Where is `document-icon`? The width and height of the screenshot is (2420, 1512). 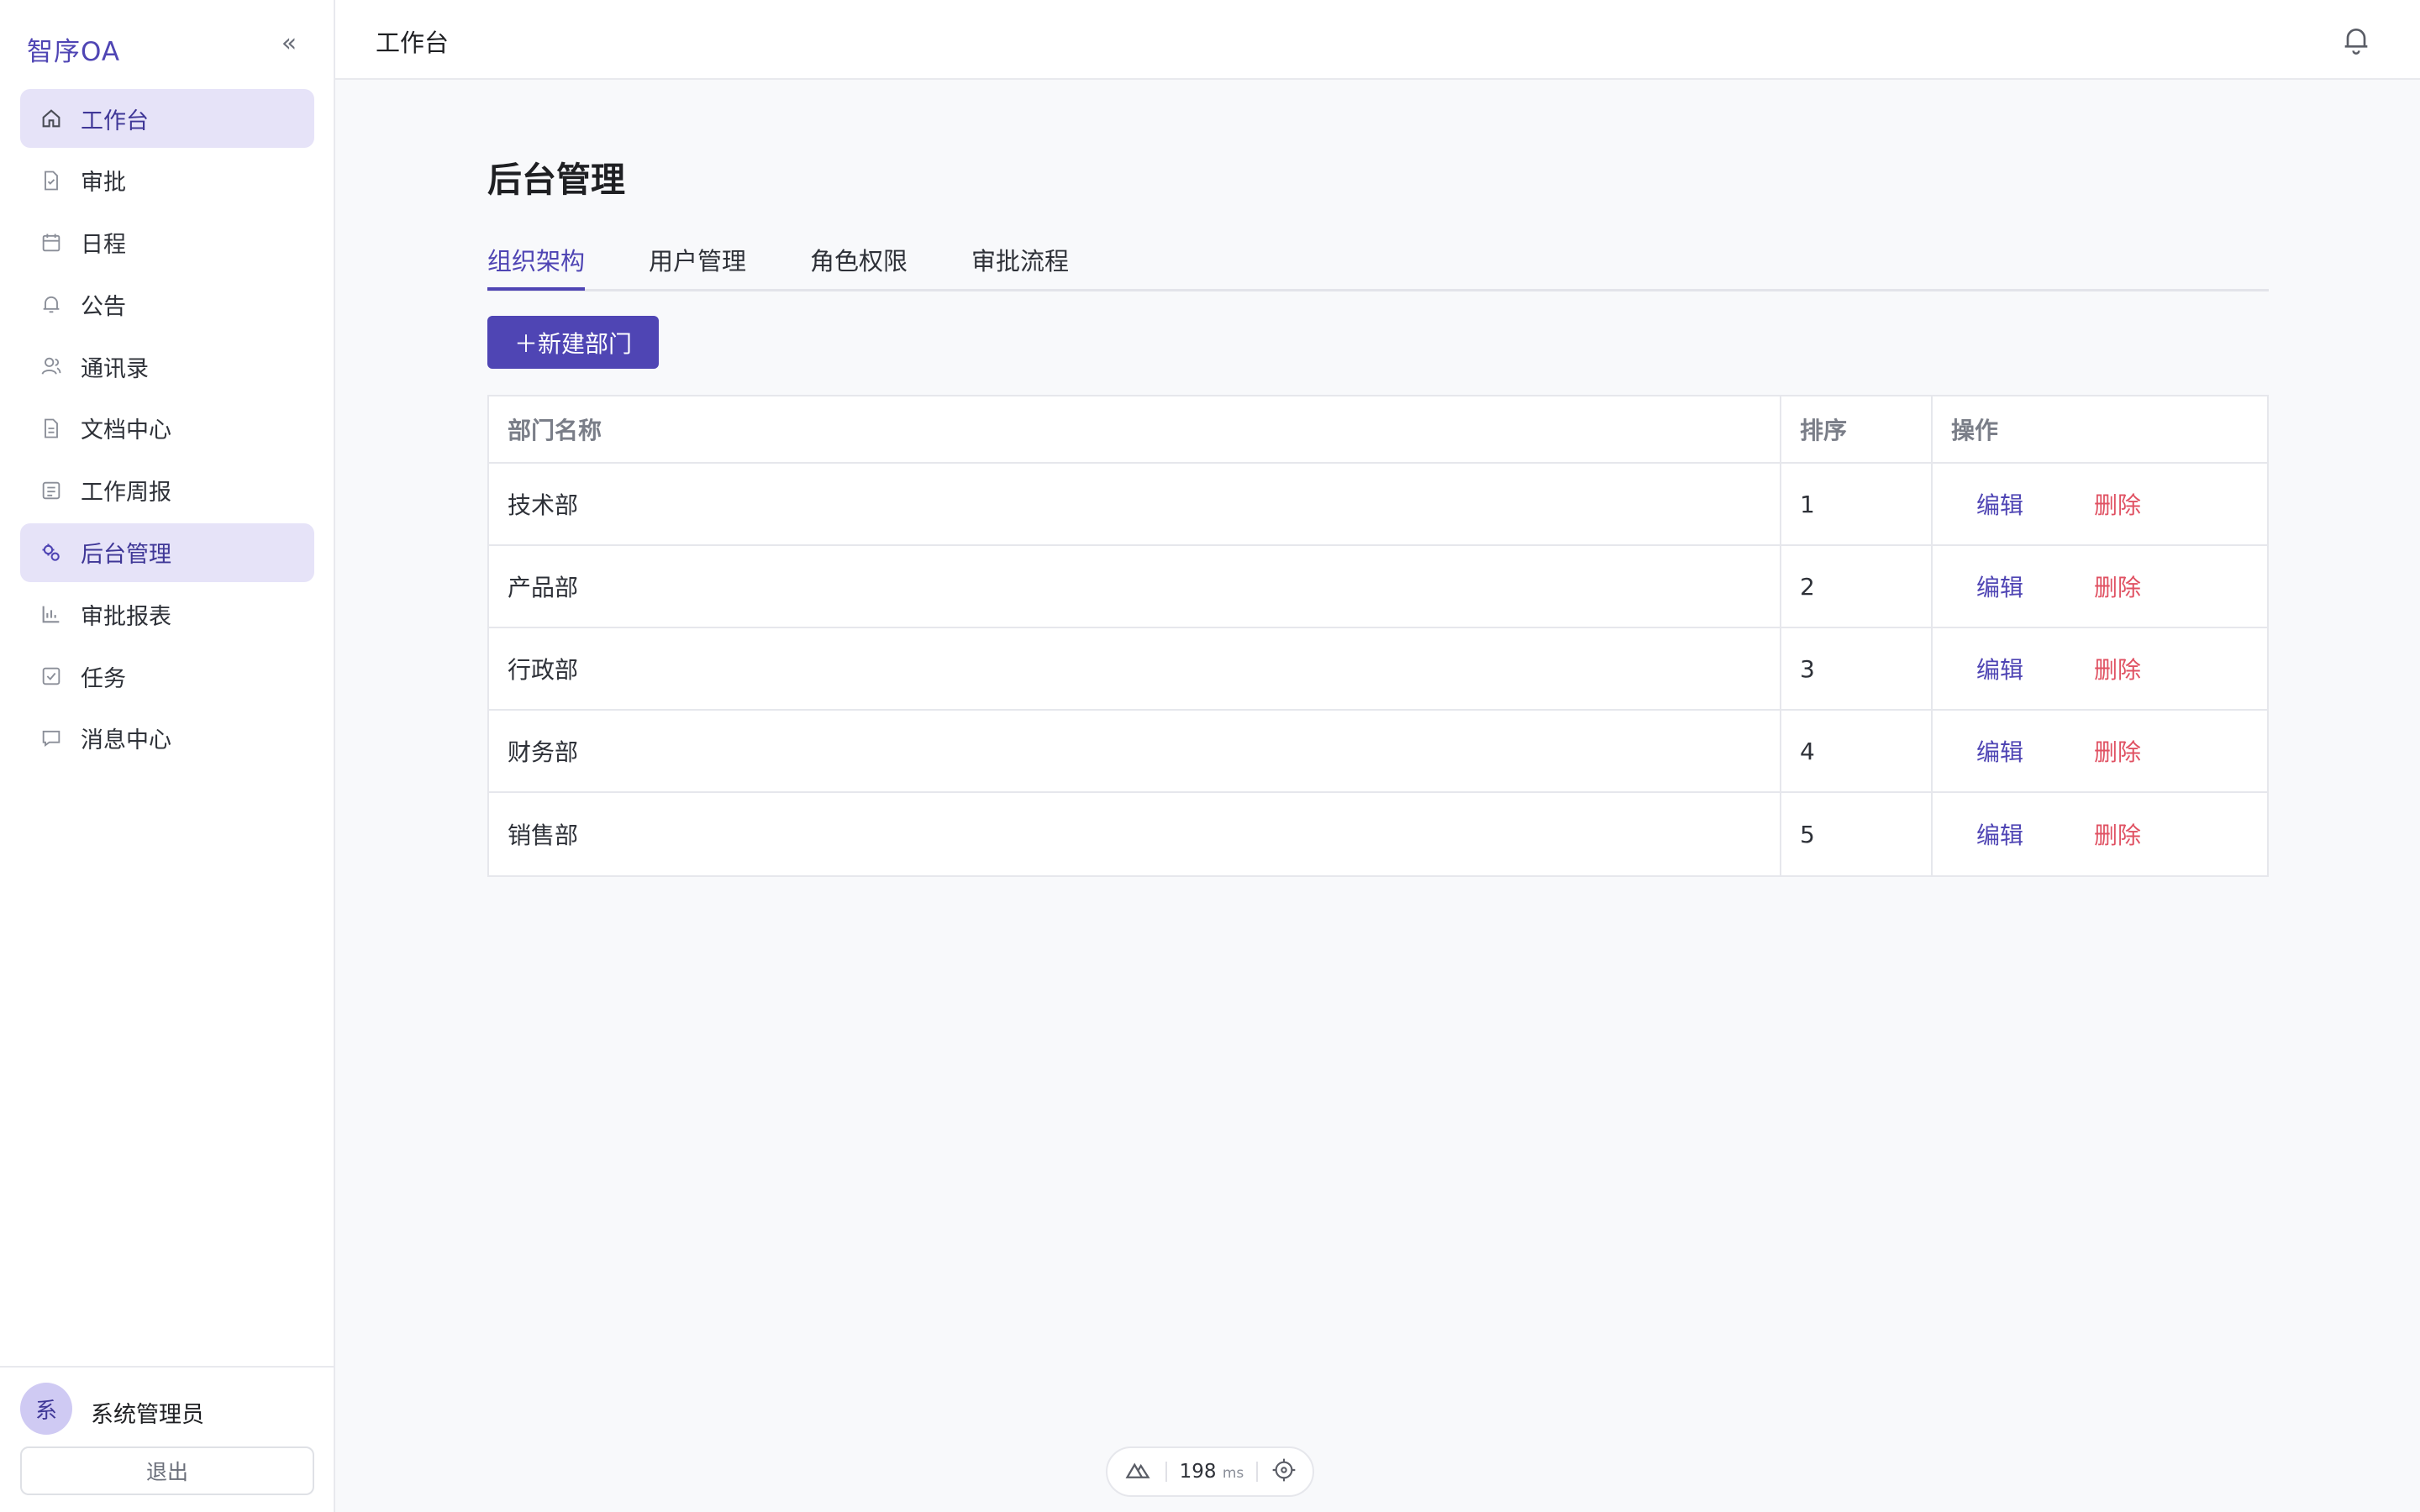
document-icon is located at coordinates (52, 428).